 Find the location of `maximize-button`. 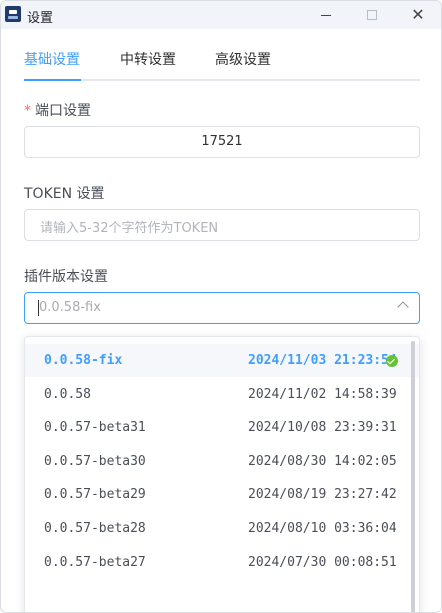

maximize-button is located at coordinates (372, 15).